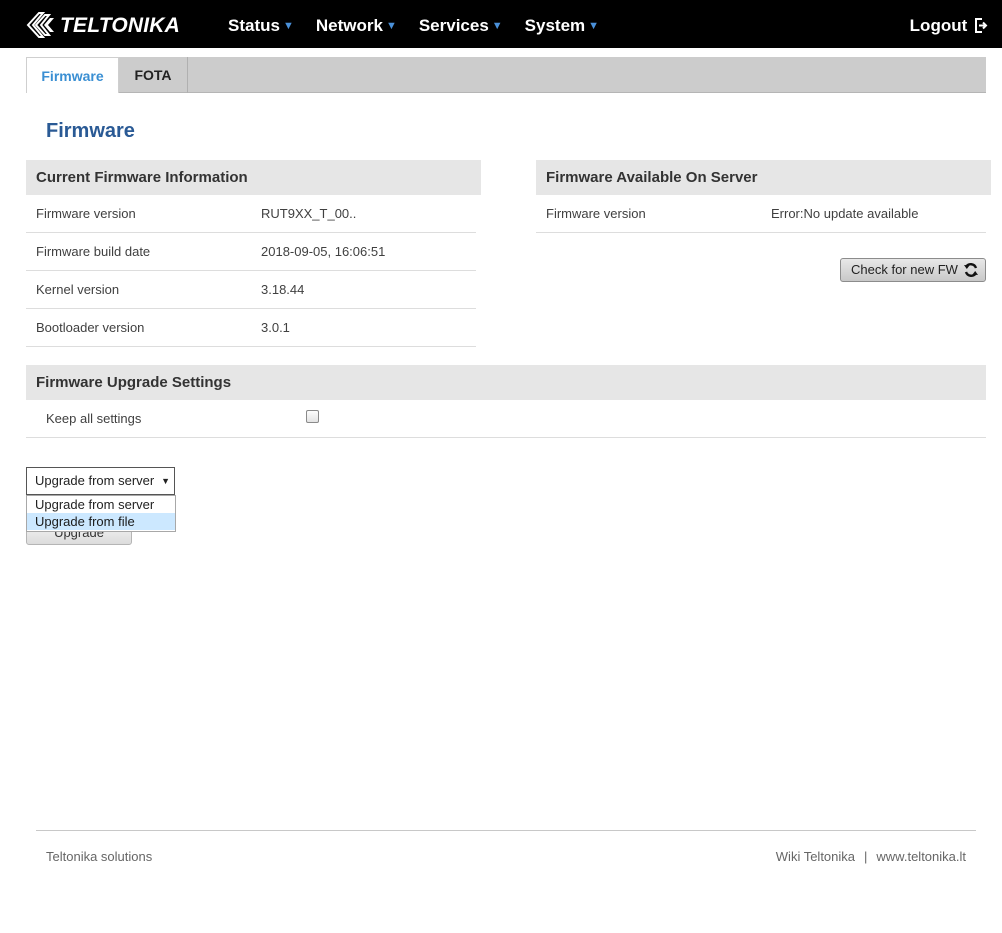  Describe the element at coordinates (95, 480) in the screenshot. I see `select-value: Upgrade from server` at that location.